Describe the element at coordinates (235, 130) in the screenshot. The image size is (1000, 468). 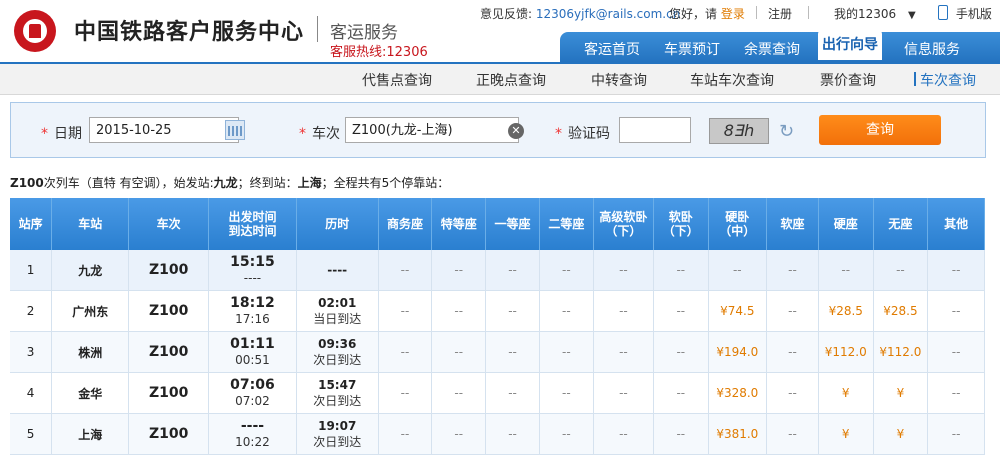
I see `calendar-icon` at that location.